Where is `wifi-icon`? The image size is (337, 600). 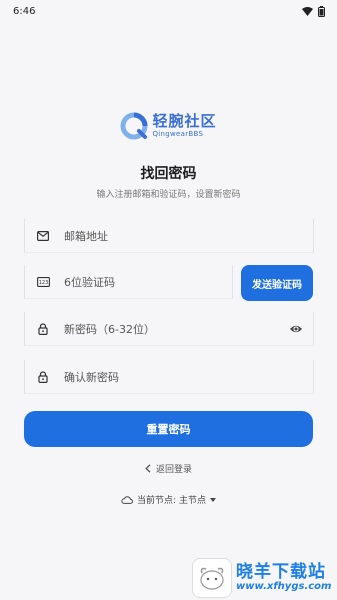 wifi-icon is located at coordinates (307, 11).